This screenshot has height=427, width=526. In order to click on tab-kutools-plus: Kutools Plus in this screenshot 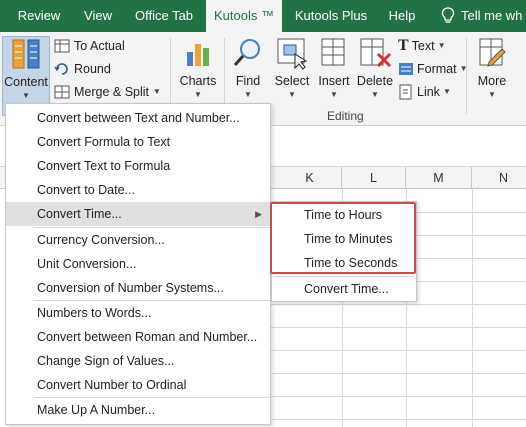, I will do `click(331, 16)`.